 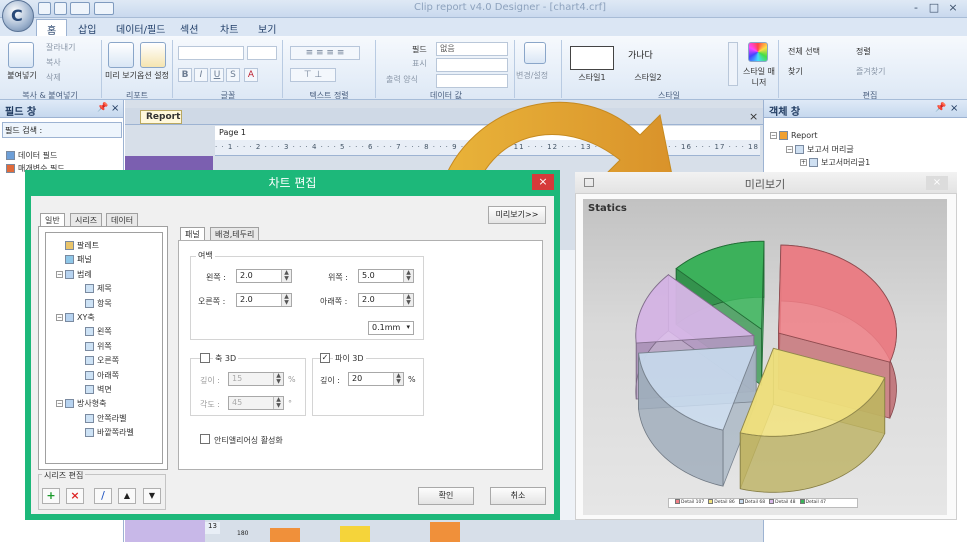 What do you see at coordinates (205, 358) in the screenshot?
I see `axis-3d-checkbox` at bounding box center [205, 358].